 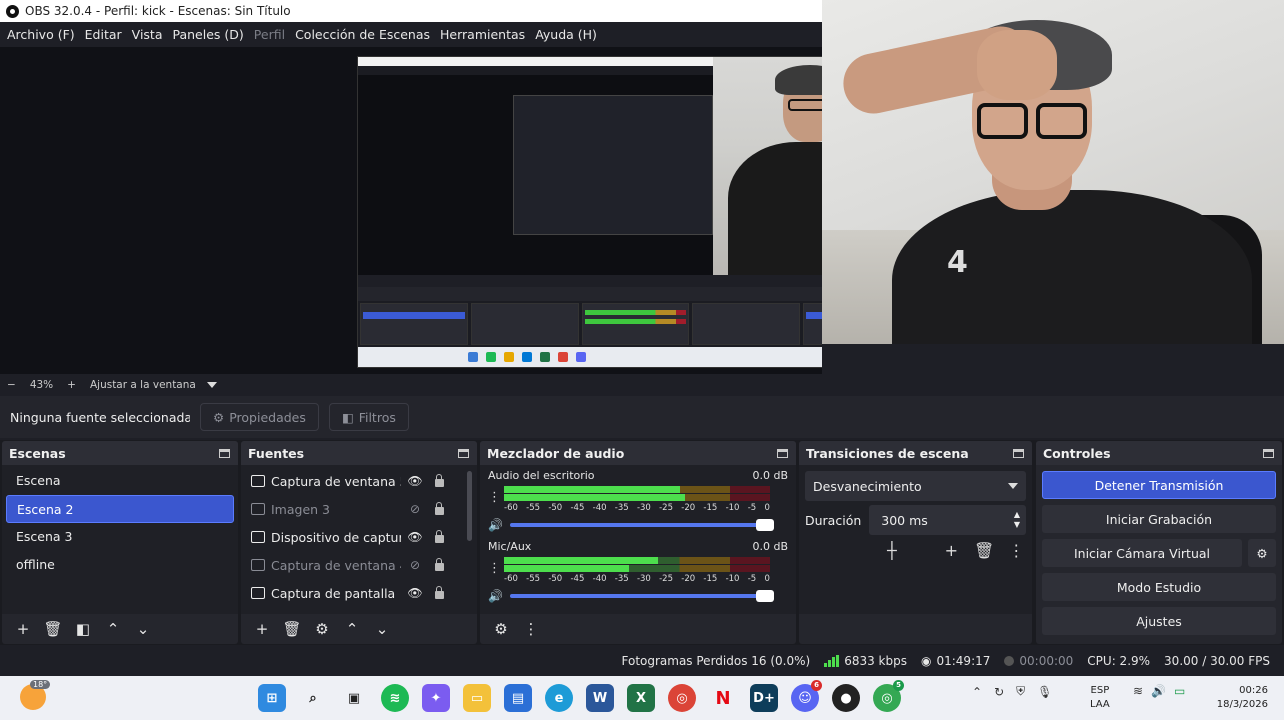 What do you see at coordinates (322, 629) in the screenshot?
I see `source-settings-icon: ⚙` at bounding box center [322, 629].